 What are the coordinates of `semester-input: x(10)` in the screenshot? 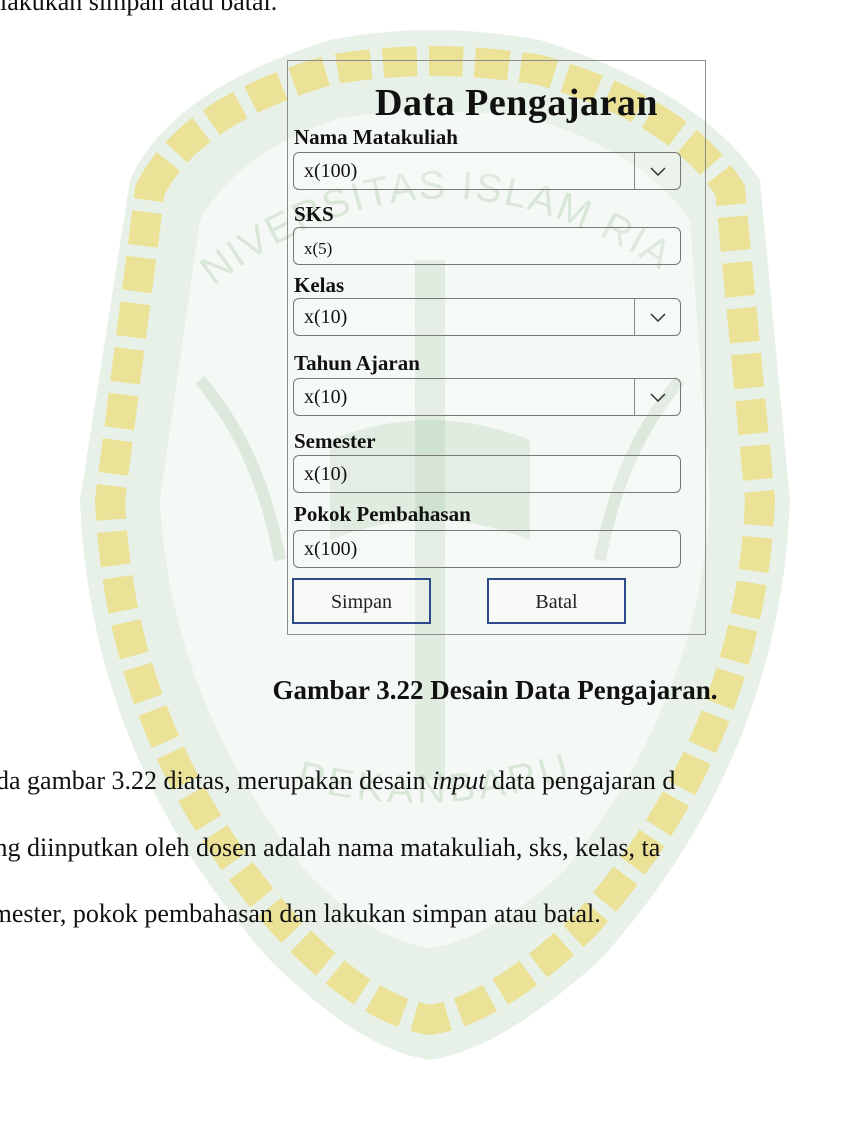 It's located at (487, 474).